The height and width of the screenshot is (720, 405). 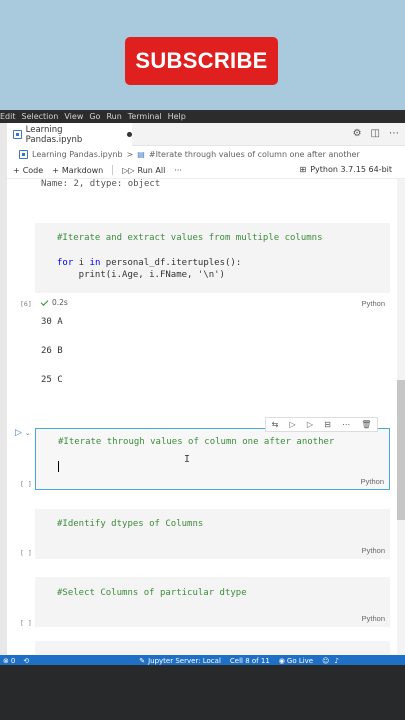 What do you see at coordinates (281, 660) in the screenshot?
I see `go-live-icon: ◉` at bounding box center [281, 660].